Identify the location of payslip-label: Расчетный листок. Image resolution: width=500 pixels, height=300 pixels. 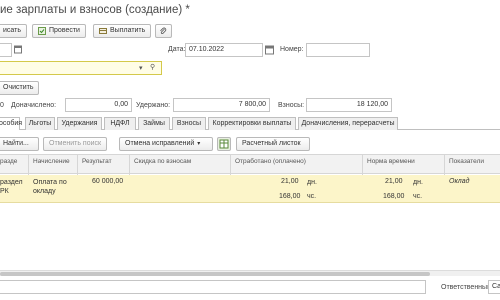
(271, 143).